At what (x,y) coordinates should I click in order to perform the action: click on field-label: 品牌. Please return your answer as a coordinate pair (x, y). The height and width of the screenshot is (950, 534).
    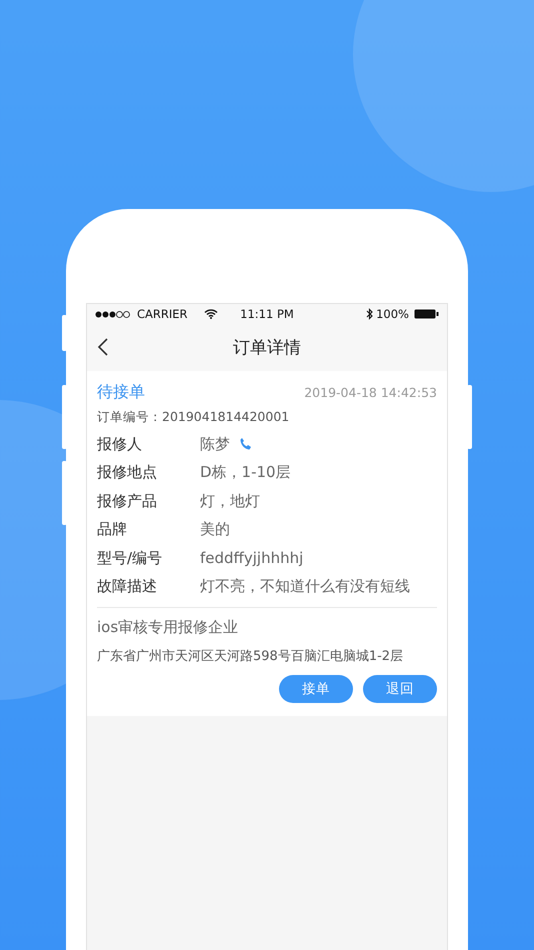
    Looking at the image, I should click on (112, 530).